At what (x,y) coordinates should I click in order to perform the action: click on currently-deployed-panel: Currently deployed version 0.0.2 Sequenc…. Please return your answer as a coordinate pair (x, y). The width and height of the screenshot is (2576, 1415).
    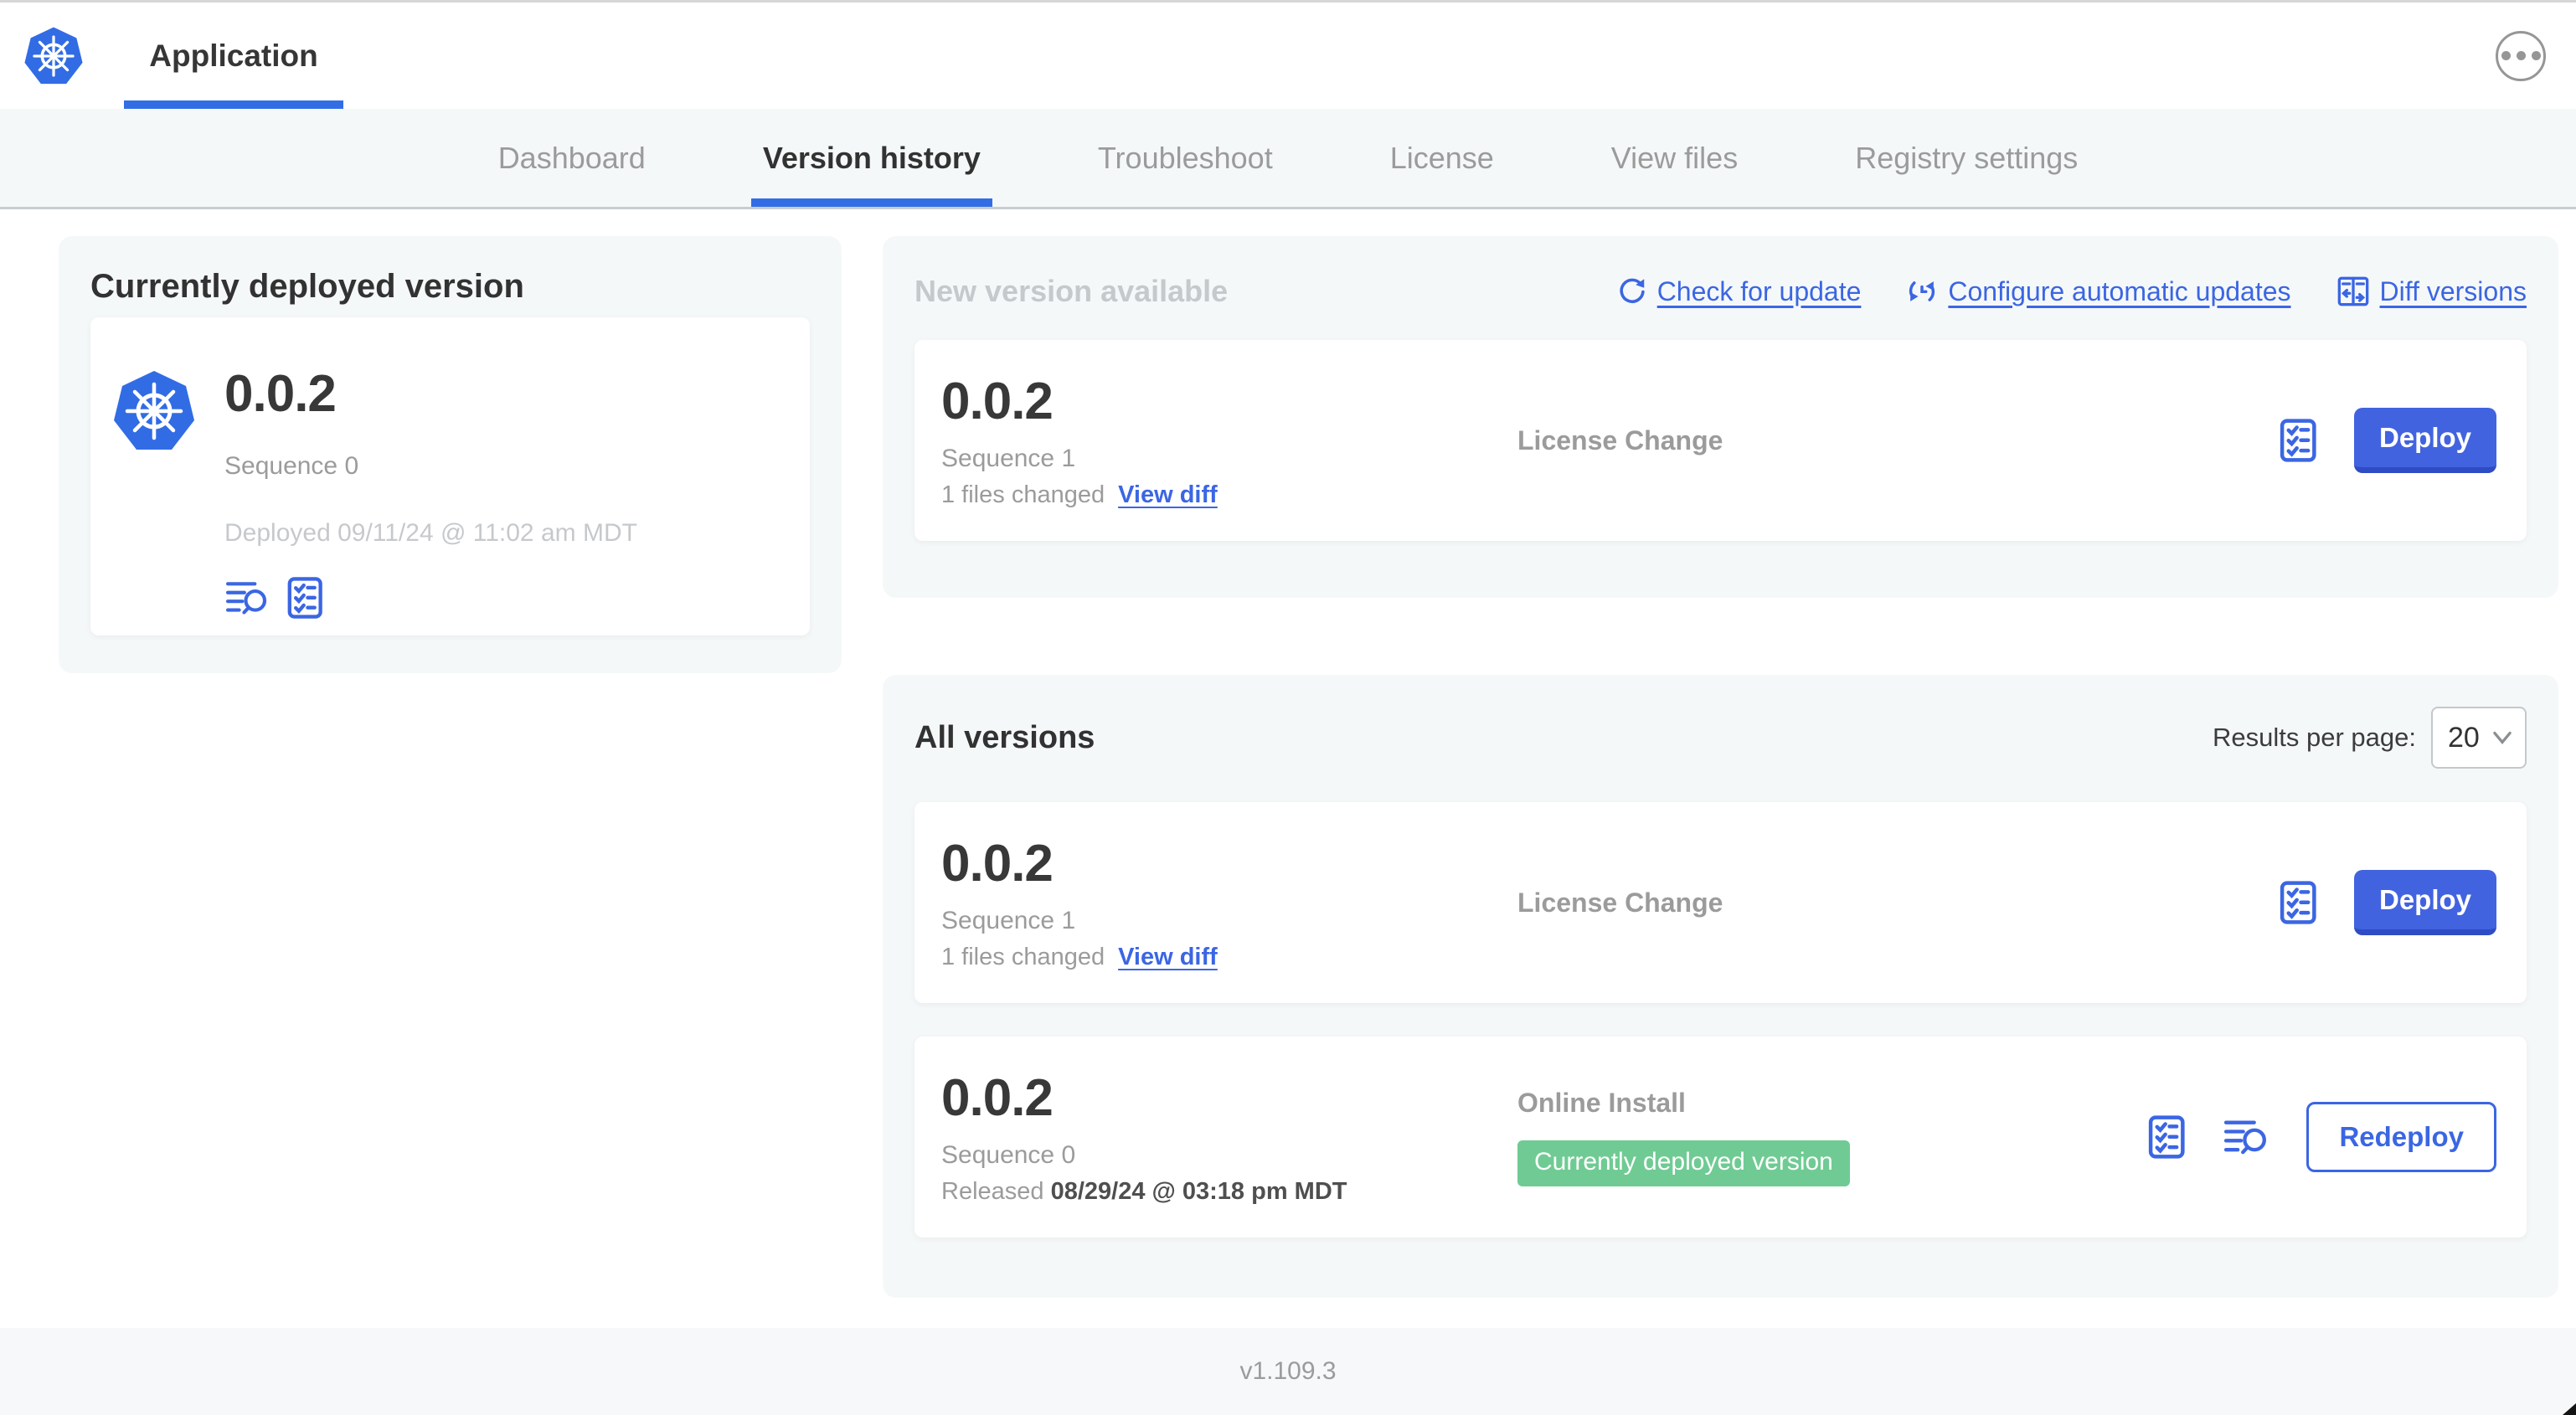
    Looking at the image, I should click on (450, 454).